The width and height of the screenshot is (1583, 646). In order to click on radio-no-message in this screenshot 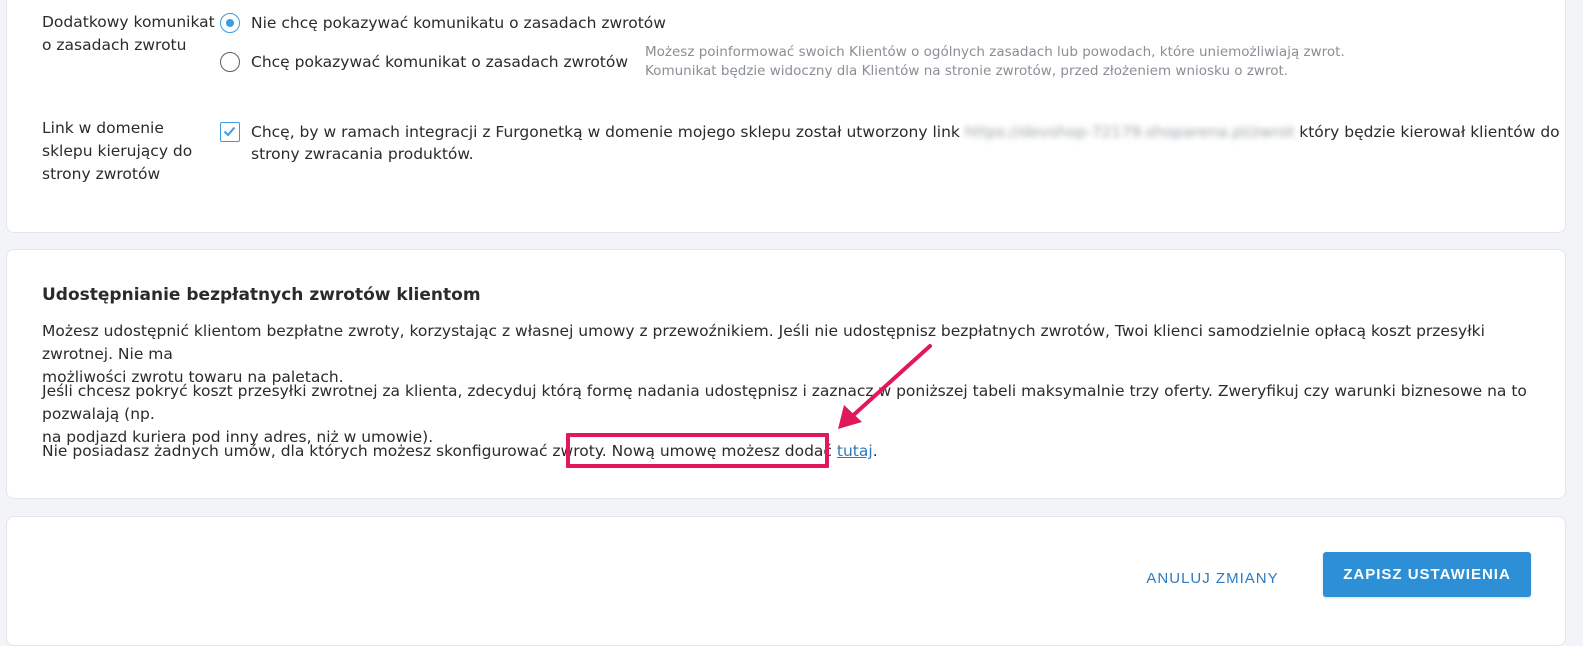, I will do `click(230, 23)`.